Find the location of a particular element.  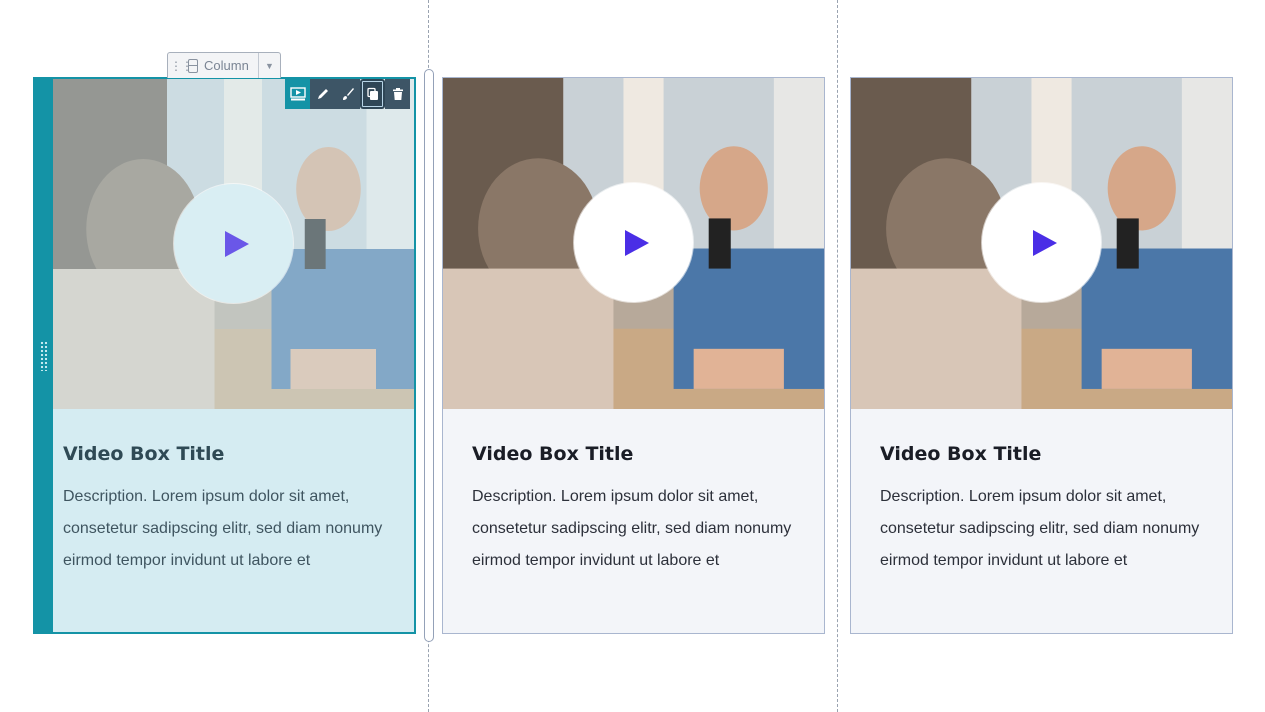

duplicate-icon is located at coordinates (372, 94).